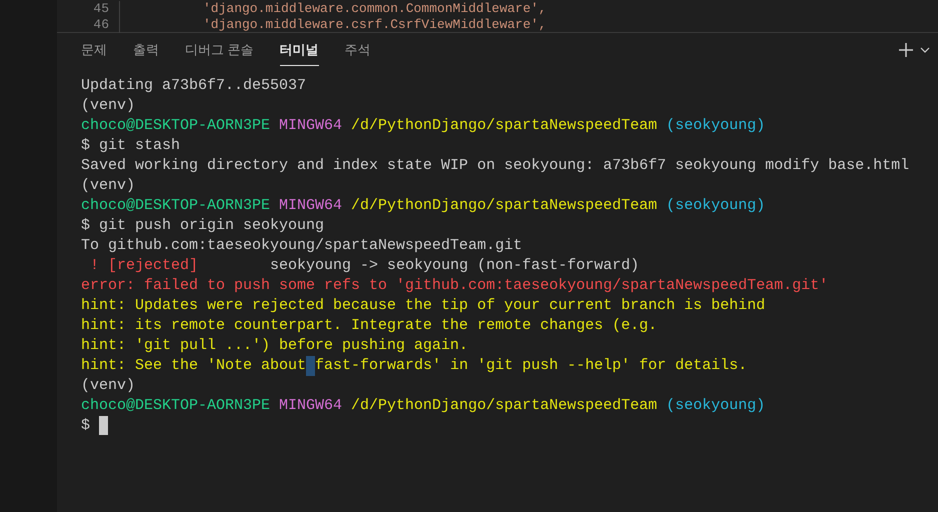 The height and width of the screenshot is (512, 938). What do you see at coordinates (369, 326) in the screenshot?
I see `hint-text: hint: its remote counterpart. Integrate the remote changes (e.g.` at bounding box center [369, 326].